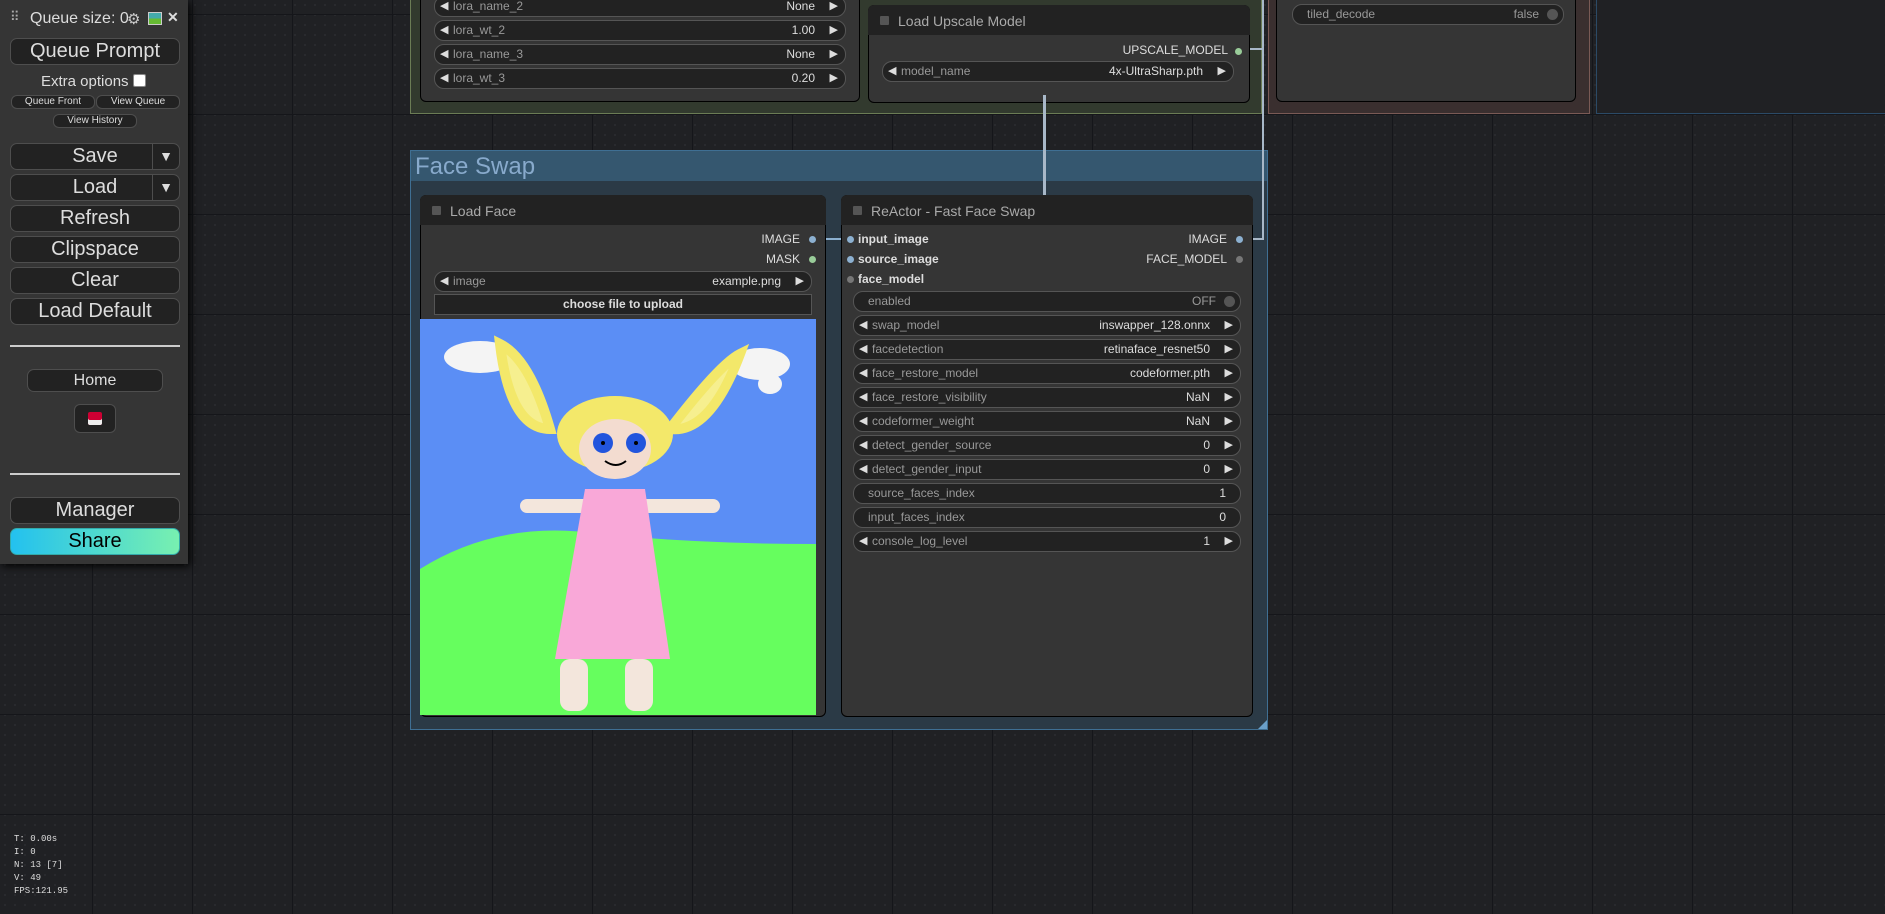  I want to click on close-icon: ✕, so click(173, 17).